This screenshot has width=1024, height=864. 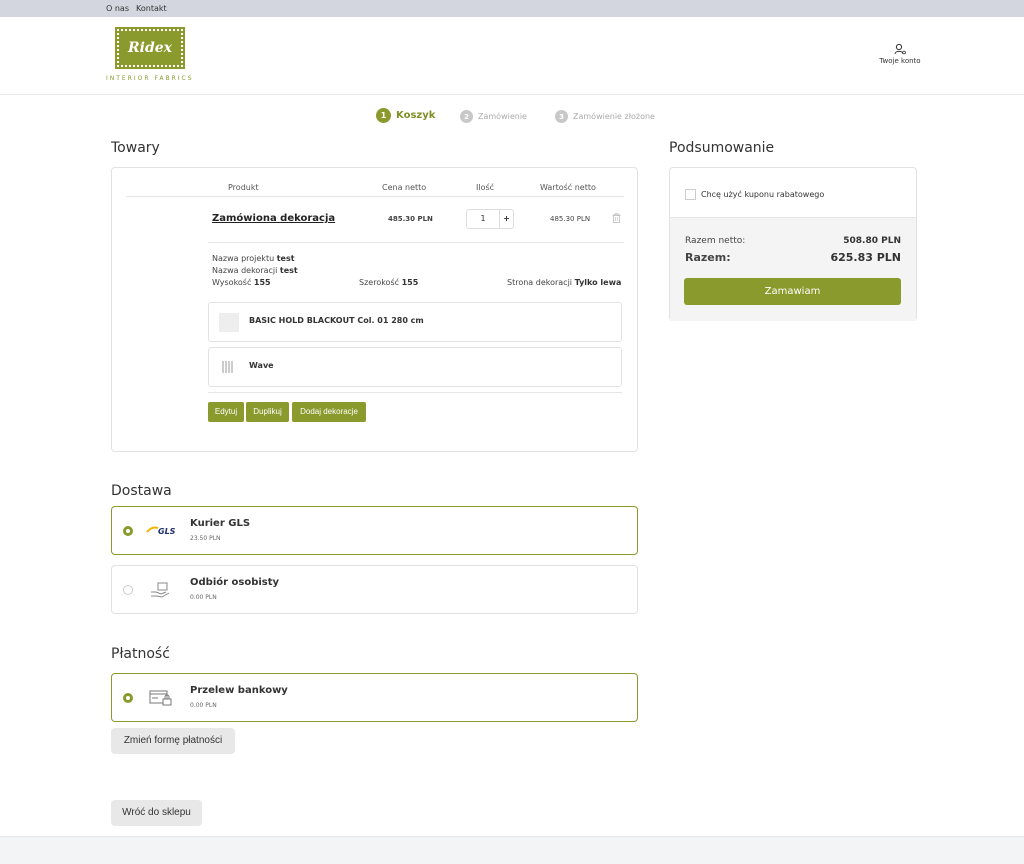 What do you see at coordinates (141, 491) in the screenshot?
I see `delivery-heading: Dostawa` at bounding box center [141, 491].